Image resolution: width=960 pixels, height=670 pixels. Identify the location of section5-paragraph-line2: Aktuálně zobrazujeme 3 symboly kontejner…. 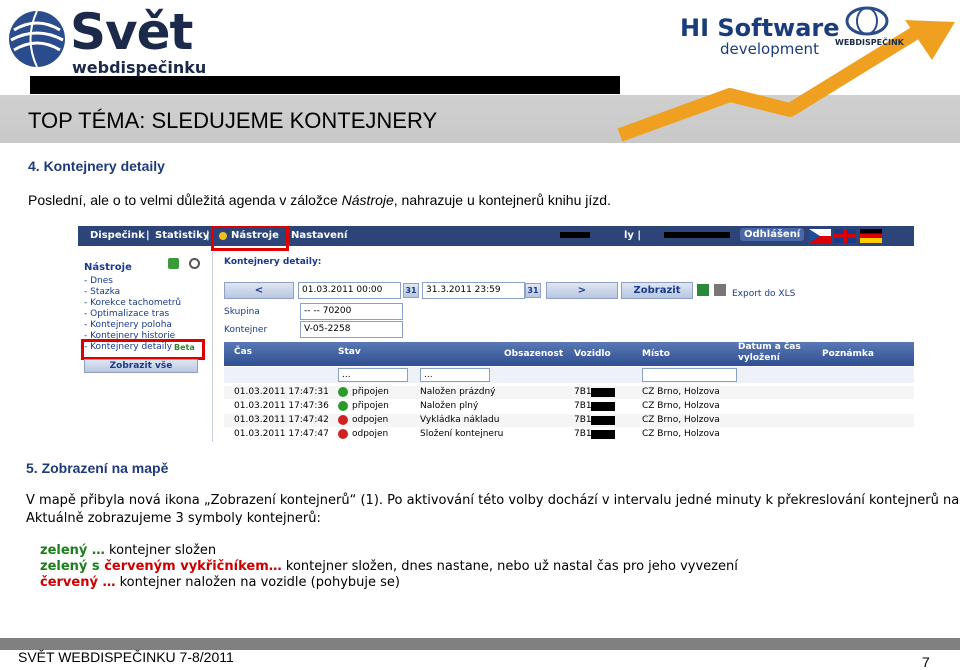
(173, 518).